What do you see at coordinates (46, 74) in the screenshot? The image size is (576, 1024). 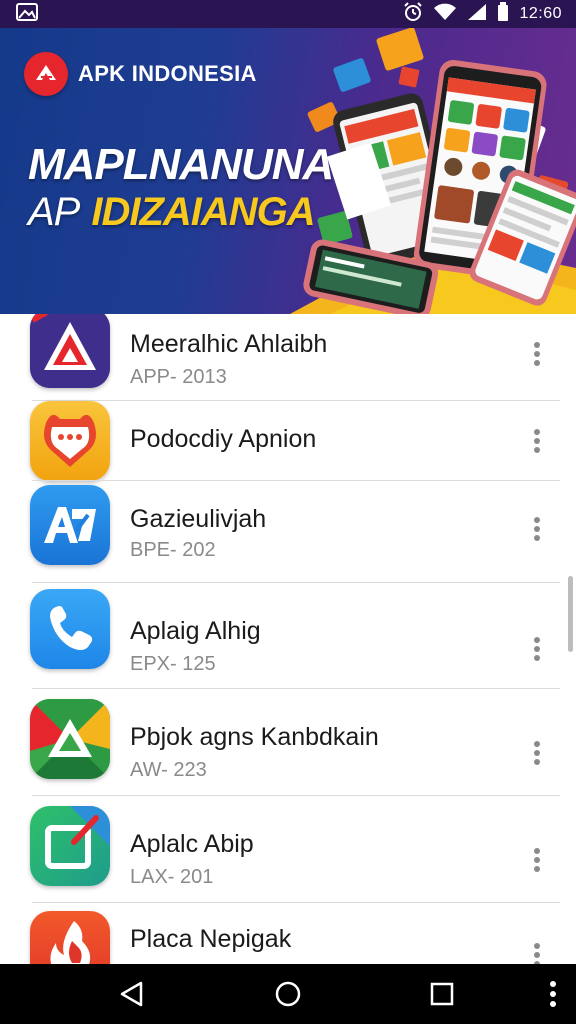 I see `brand-logo-icon` at bounding box center [46, 74].